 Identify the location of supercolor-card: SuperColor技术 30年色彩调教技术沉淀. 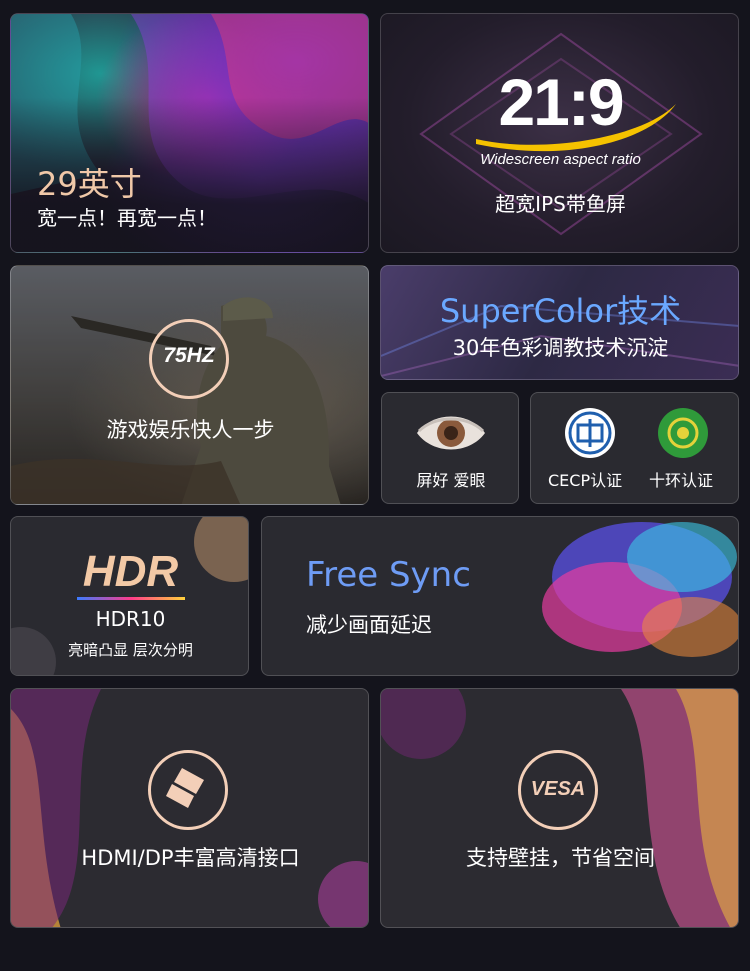
(559, 322).